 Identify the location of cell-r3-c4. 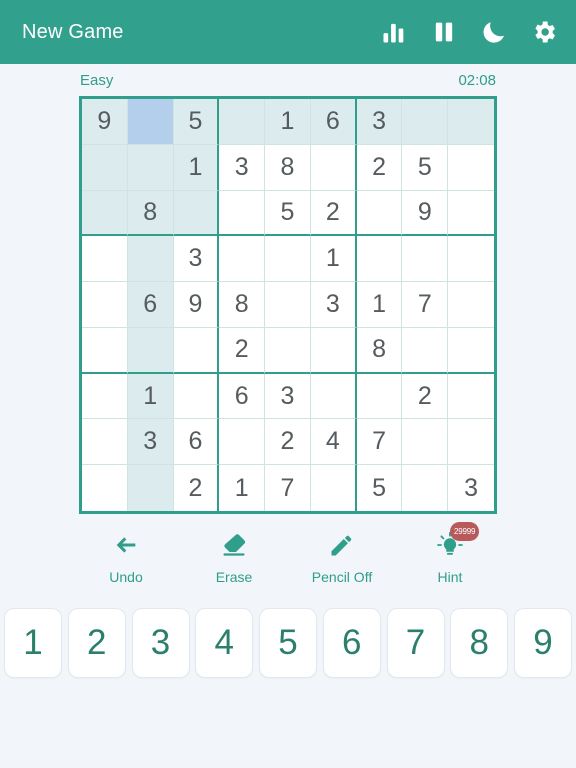
(288, 259).